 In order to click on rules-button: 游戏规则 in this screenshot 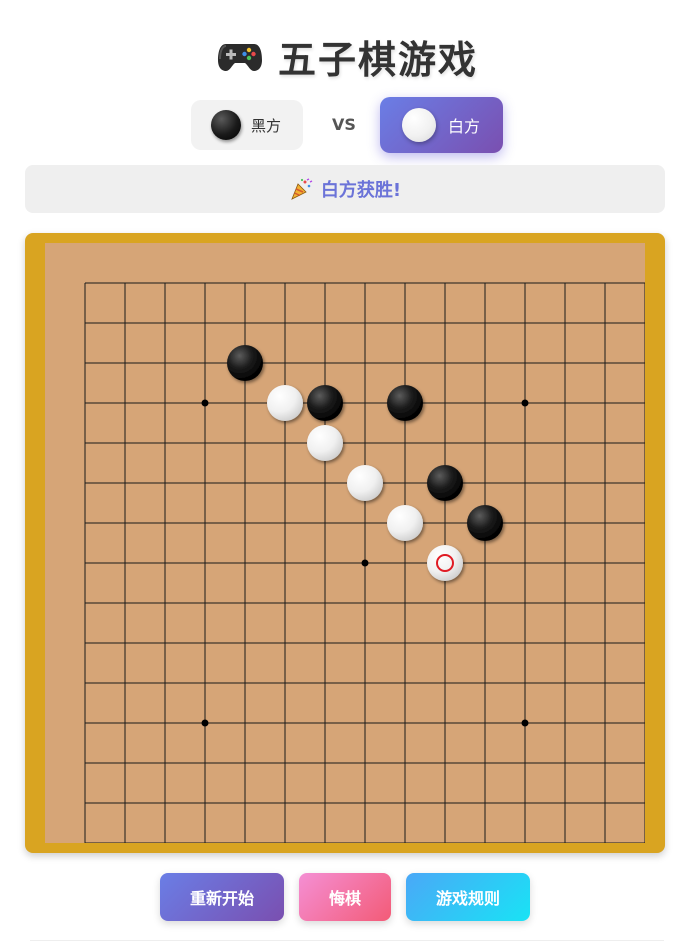, I will do `click(468, 897)`.